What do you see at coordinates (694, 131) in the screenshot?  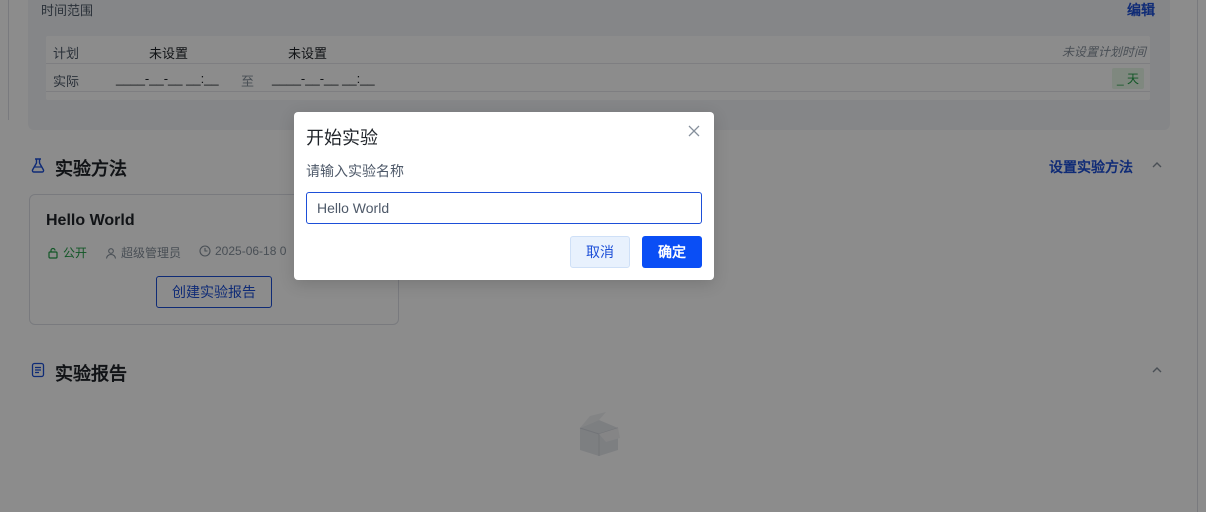 I see `close-icon` at bounding box center [694, 131].